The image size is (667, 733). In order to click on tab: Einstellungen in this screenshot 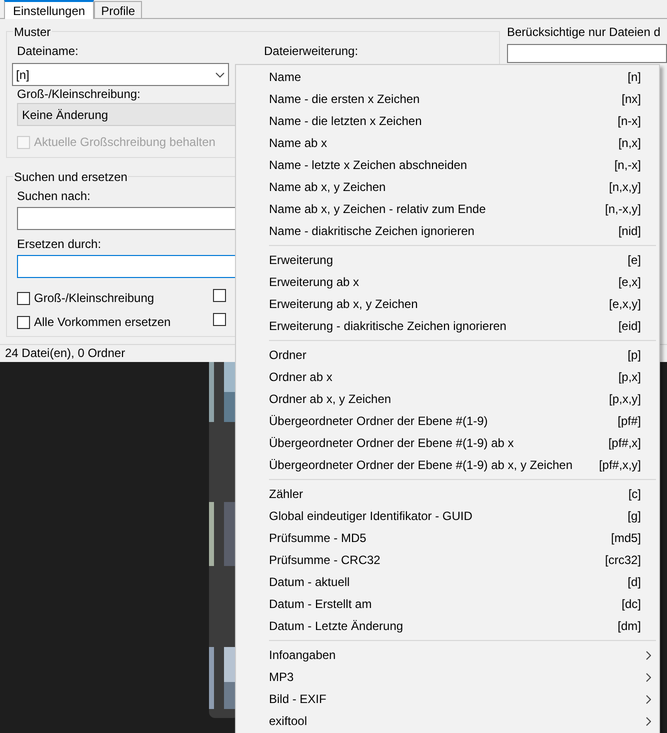, I will do `click(49, 9)`.